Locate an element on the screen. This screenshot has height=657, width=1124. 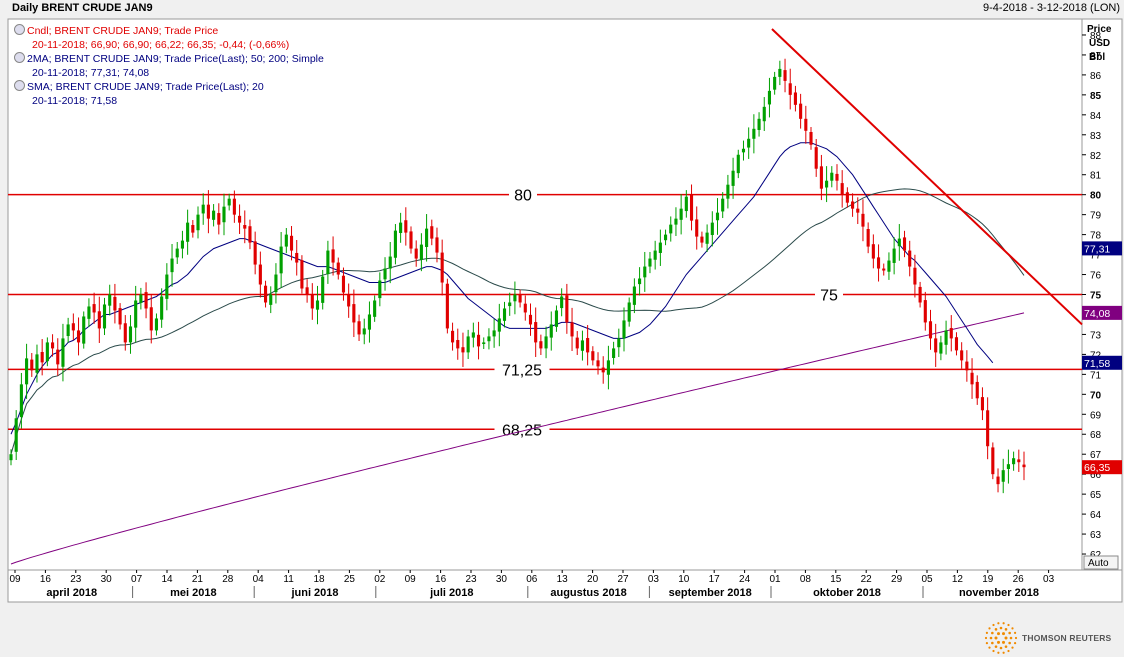
date-tick-label: 06 is located at coordinates (532, 579).